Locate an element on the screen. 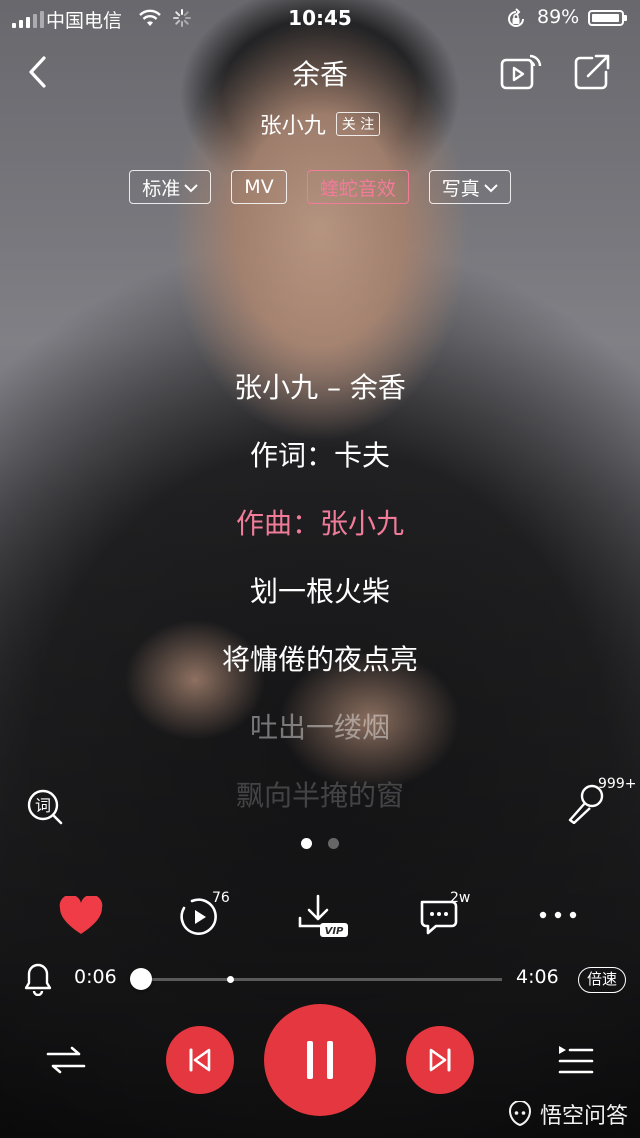 The image size is (640, 1138). cast-to-device-icon is located at coordinates (521, 73).